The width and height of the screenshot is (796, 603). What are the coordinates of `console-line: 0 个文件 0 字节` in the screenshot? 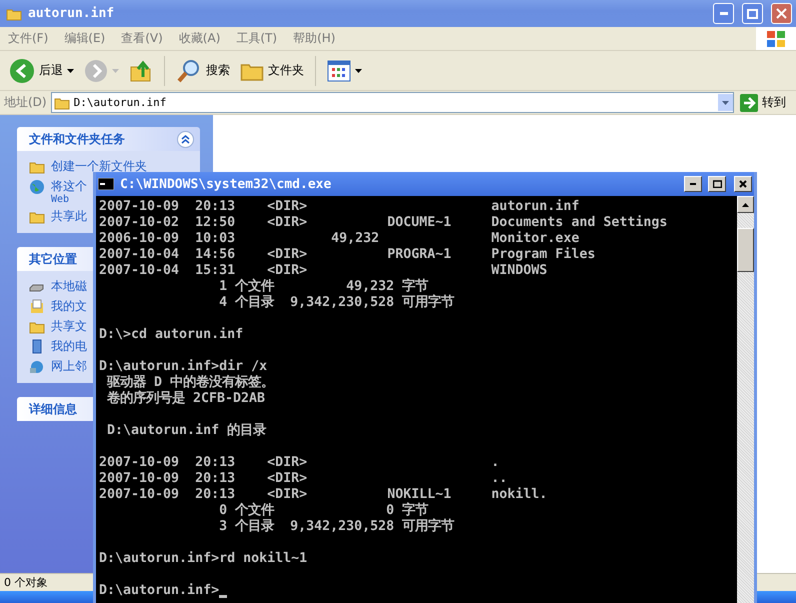 It's located at (323, 510).